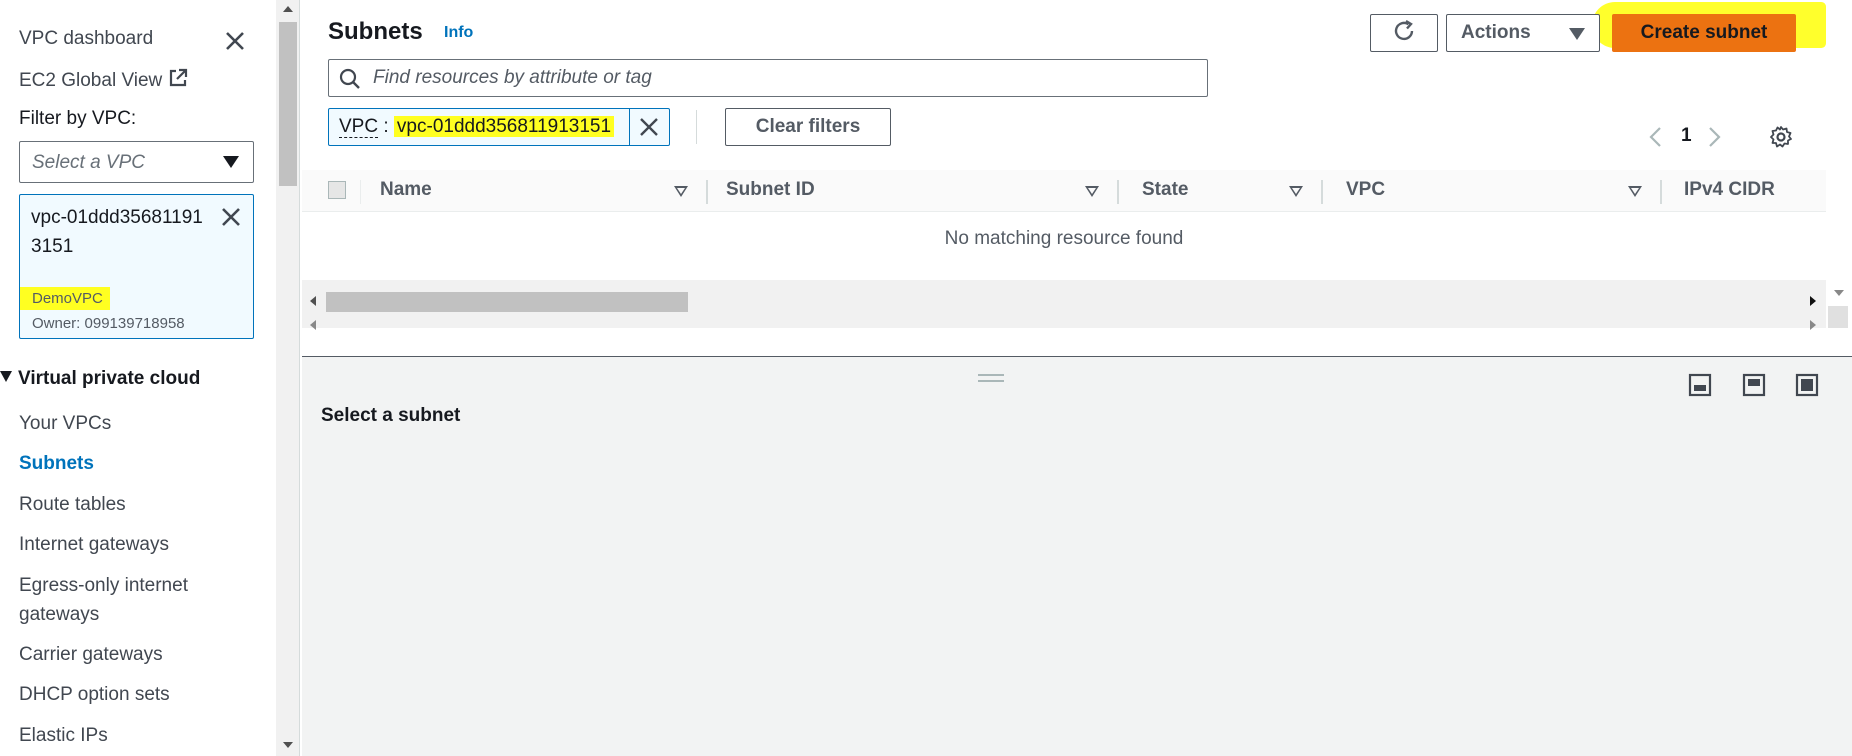 The height and width of the screenshot is (756, 1852). What do you see at coordinates (1715, 137) in the screenshot?
I see `chevron-right-icon` at bounding box center [1715, 137].